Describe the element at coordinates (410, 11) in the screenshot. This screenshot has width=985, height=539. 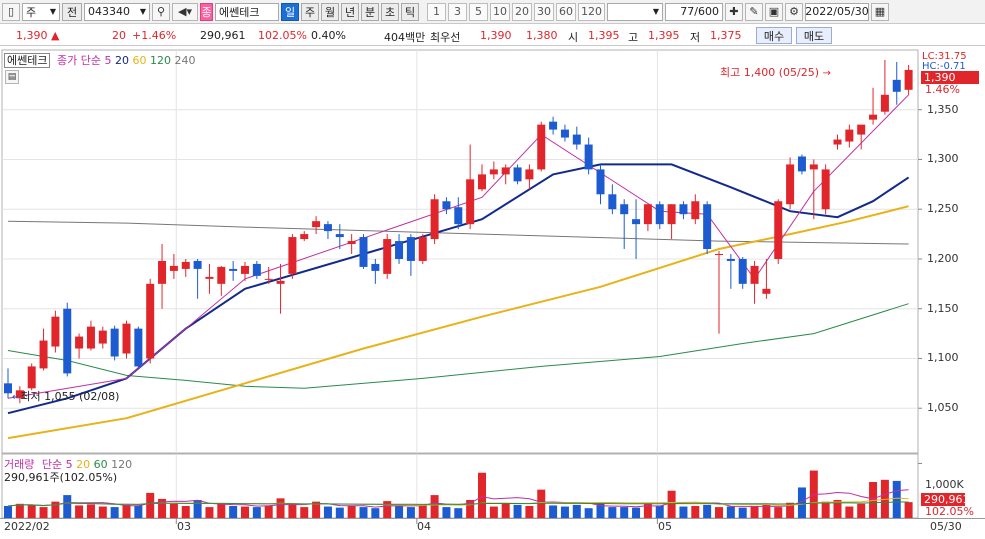
I see `tab-tick: 틱` at that location.